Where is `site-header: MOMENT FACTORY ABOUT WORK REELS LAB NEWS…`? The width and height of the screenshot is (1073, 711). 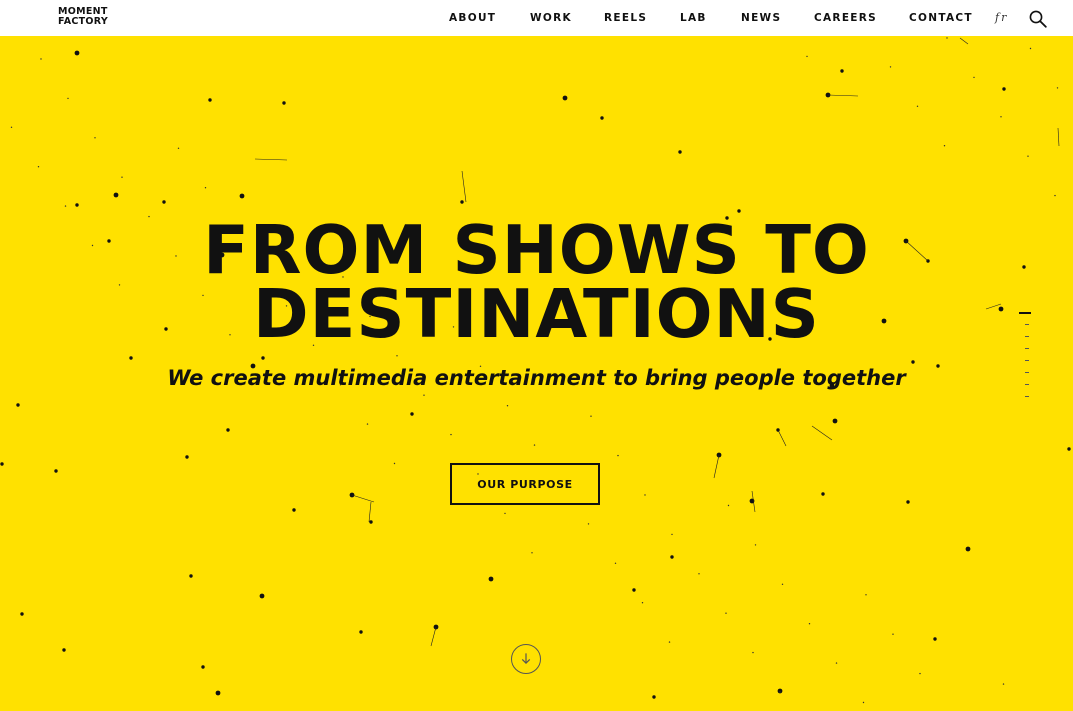 site-header: MOMENT FACTORY ABOUT WORK REELS LAB NEWS… is located at coordinates (536, 18).